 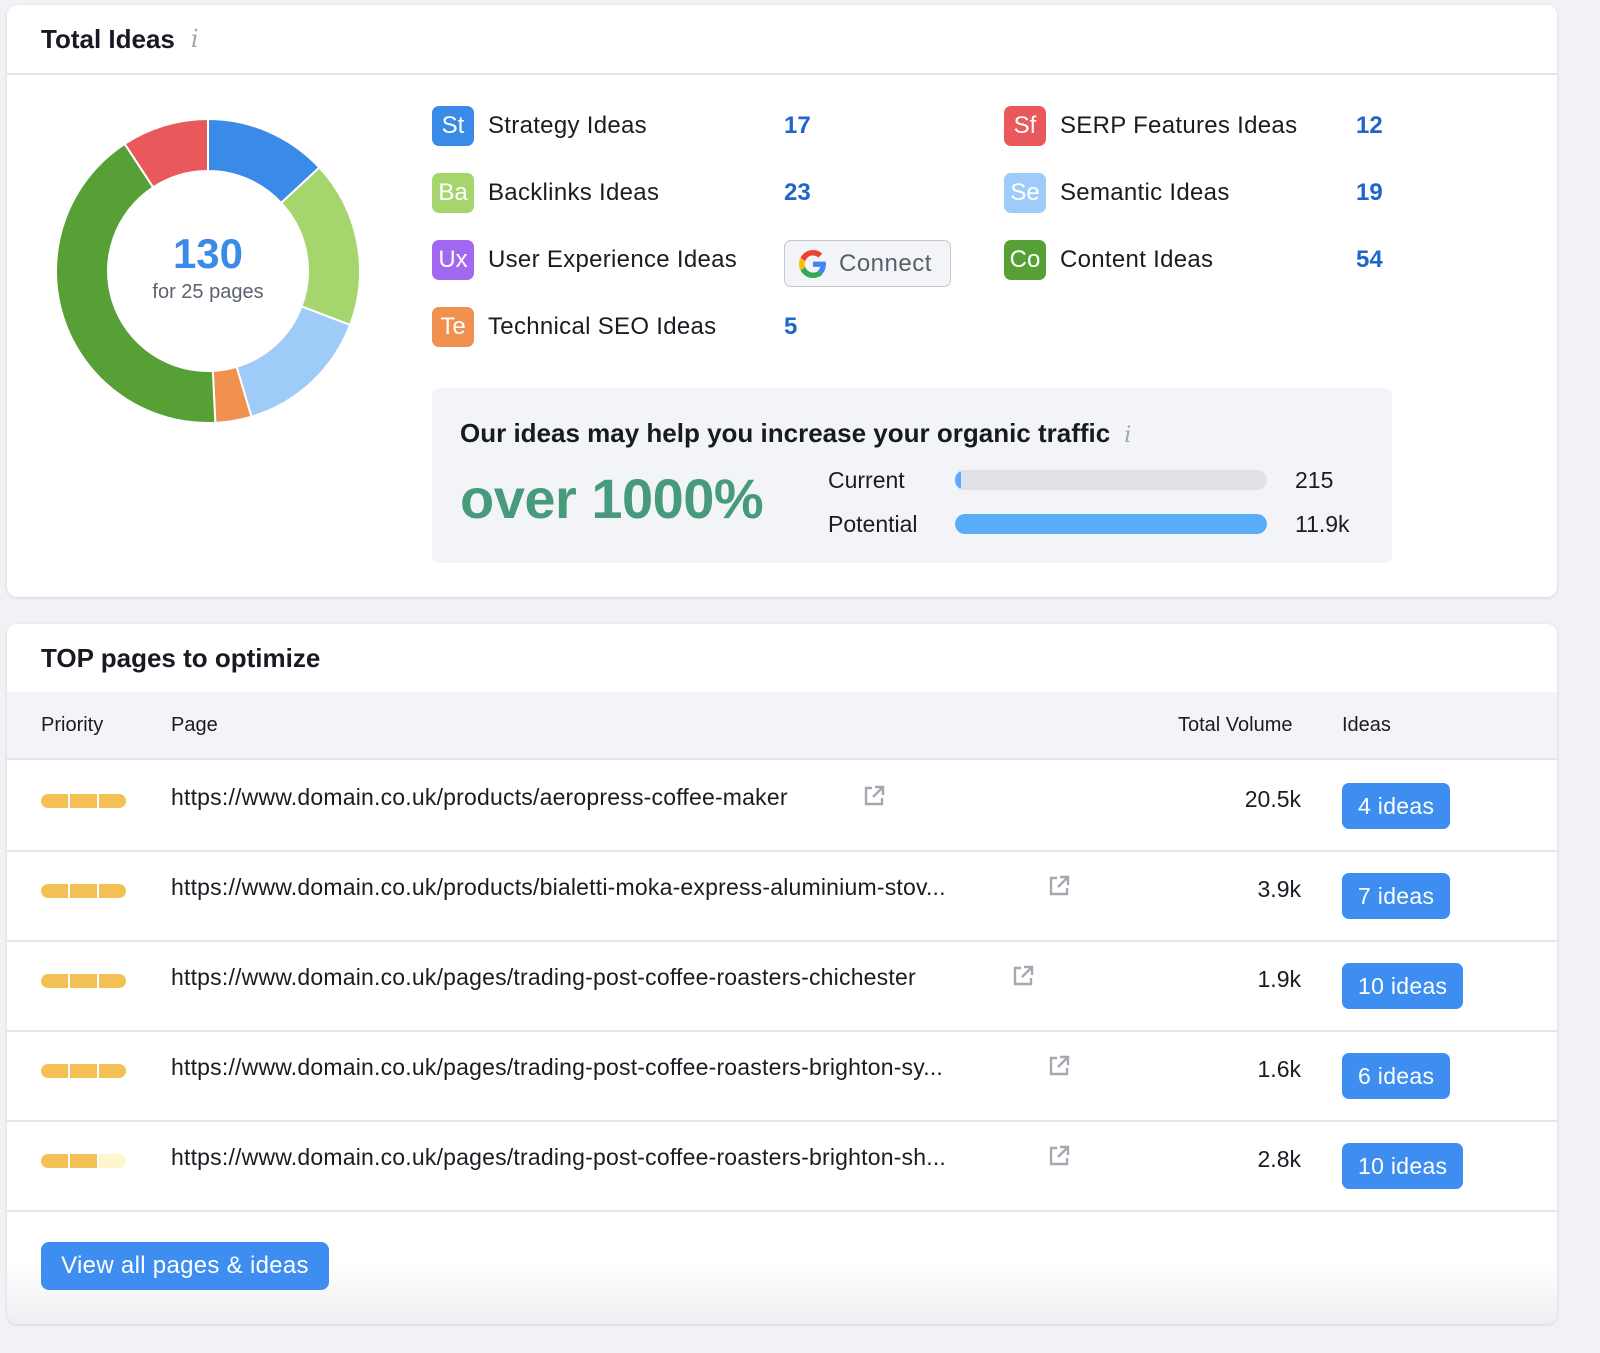 I want to click on traffic-increase-headline: over 1000%, so click(x=612, y=498).